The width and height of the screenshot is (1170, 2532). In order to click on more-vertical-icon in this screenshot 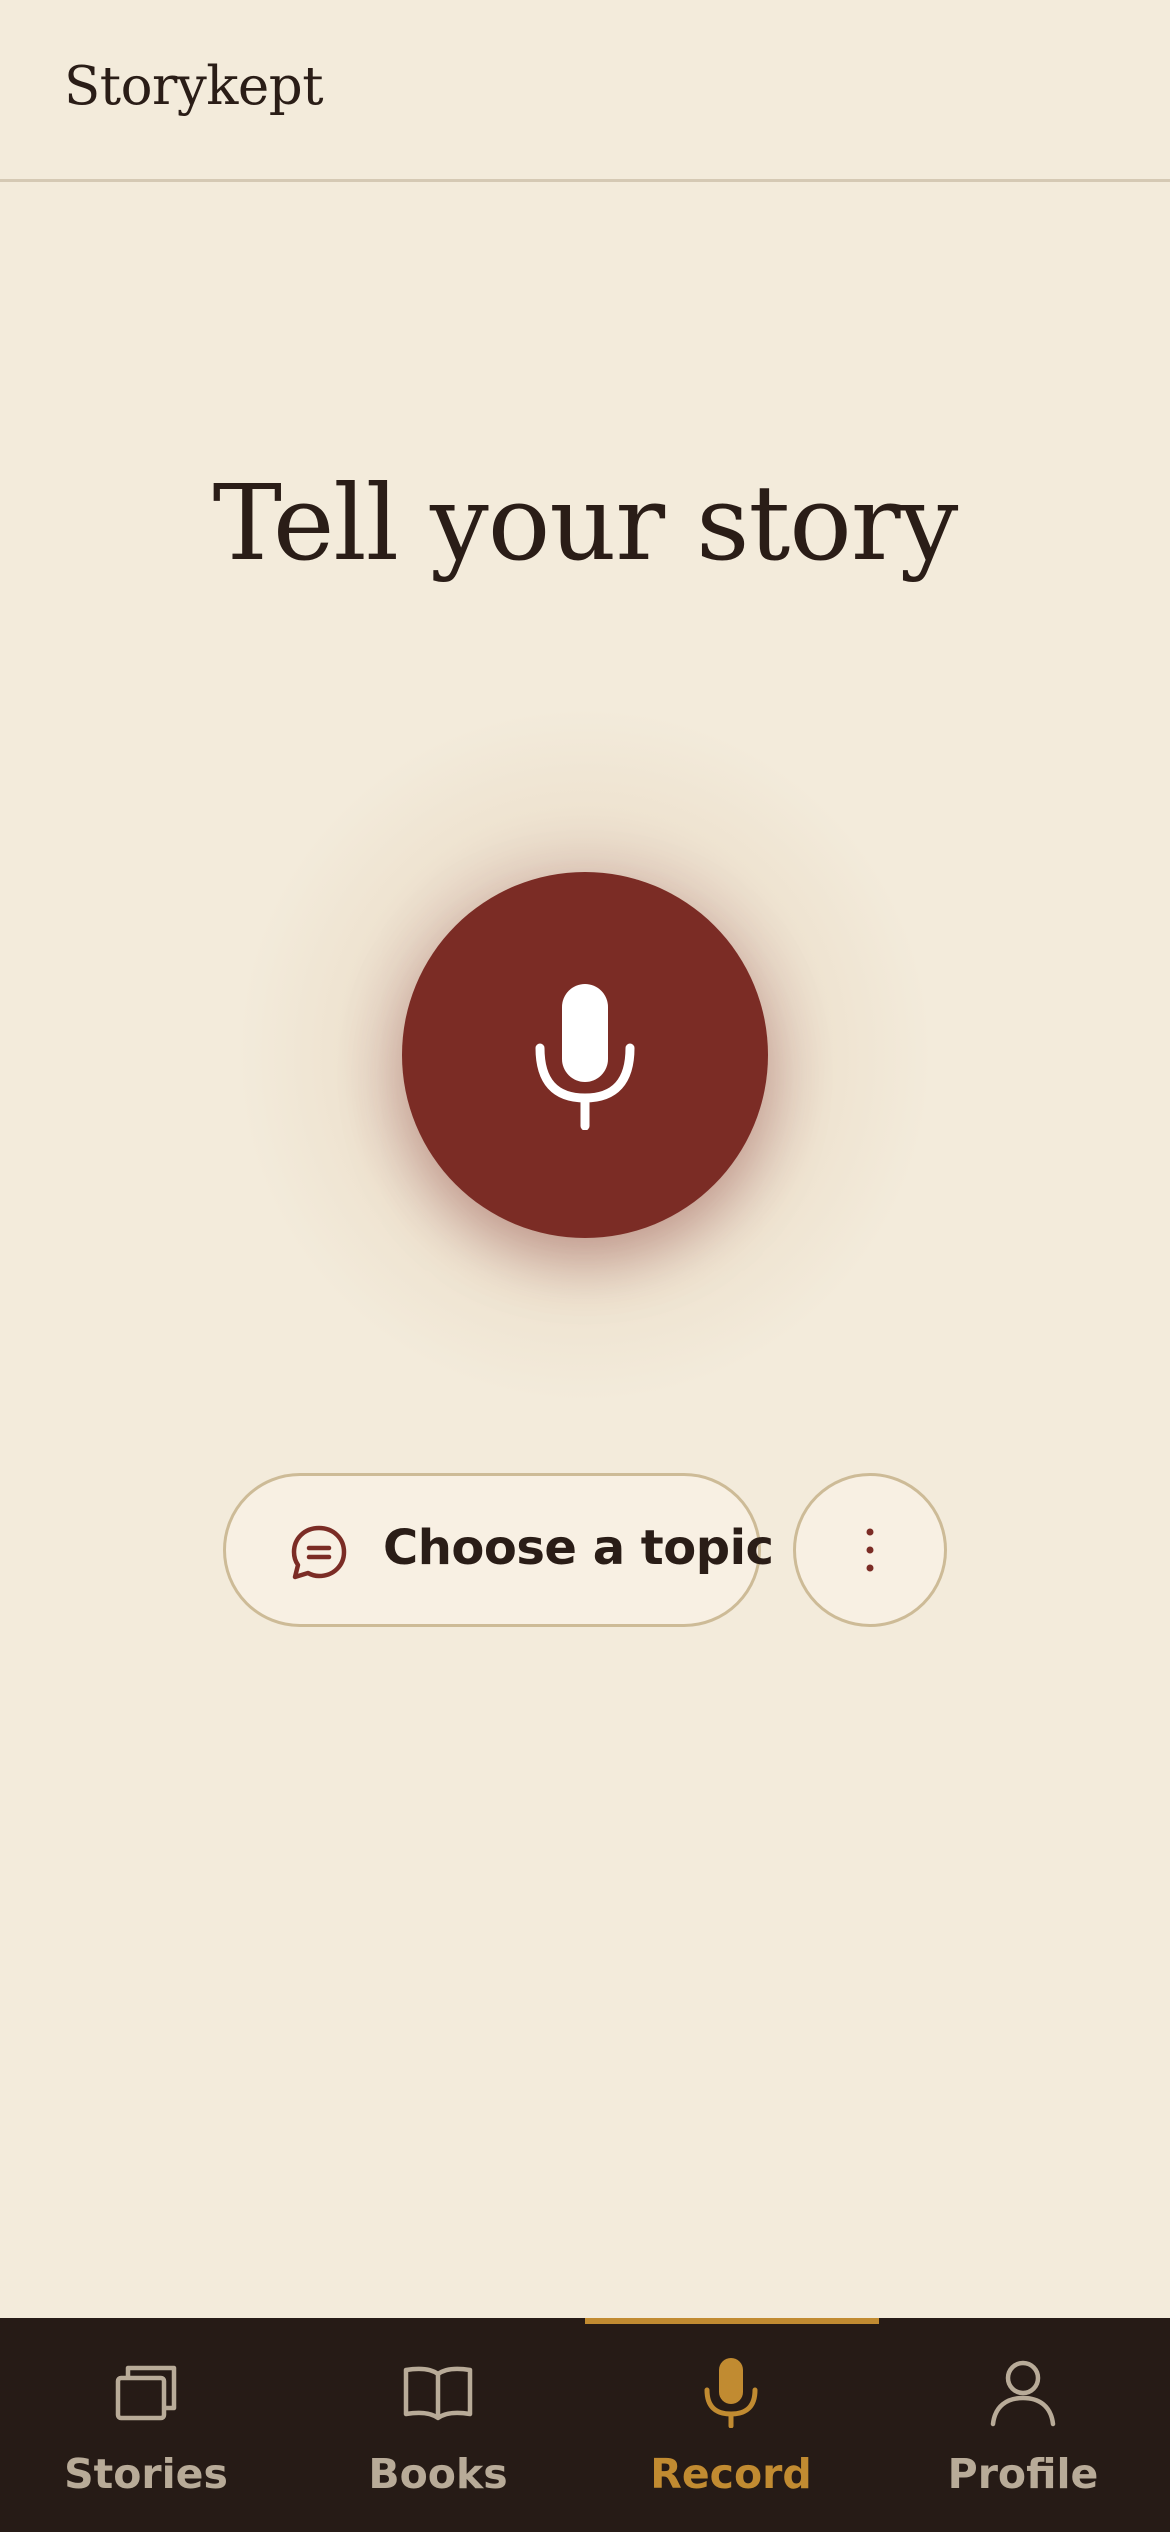, I will do `click(870, 1550)`.